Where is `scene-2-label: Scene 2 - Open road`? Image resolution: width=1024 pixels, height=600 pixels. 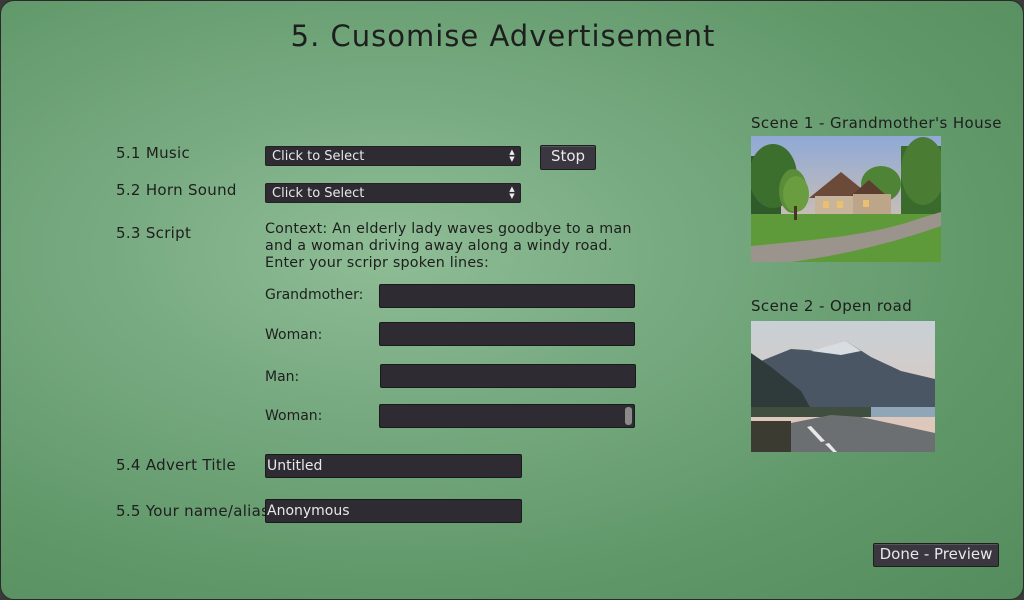
scene-2-label: Scene 2 - Open road is located at coordinates (832, 306).